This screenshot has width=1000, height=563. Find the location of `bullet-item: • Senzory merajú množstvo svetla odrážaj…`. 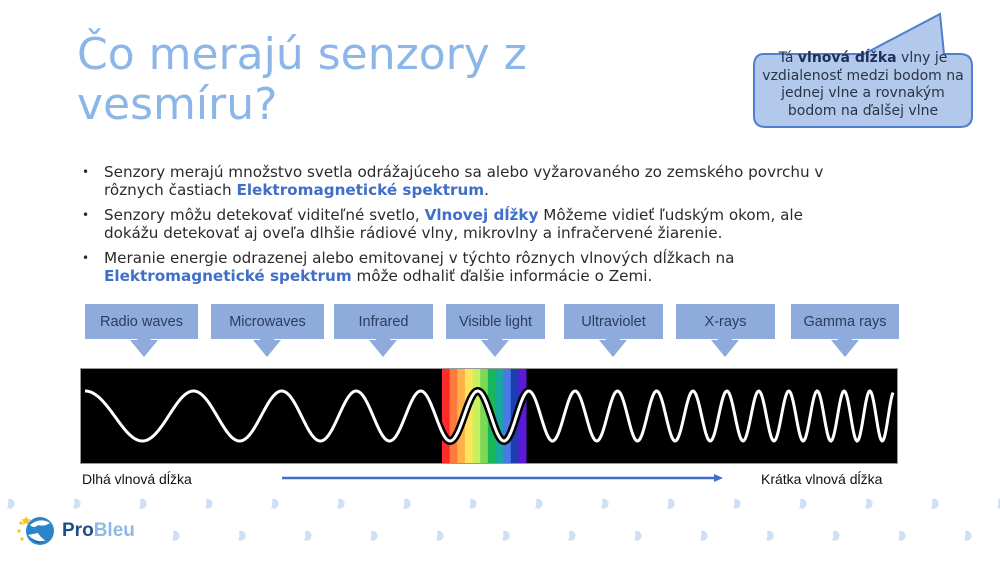

bullet-item: • Senzory merajú množstvo svetla odrážaj… is located at coordinates (472, 181).